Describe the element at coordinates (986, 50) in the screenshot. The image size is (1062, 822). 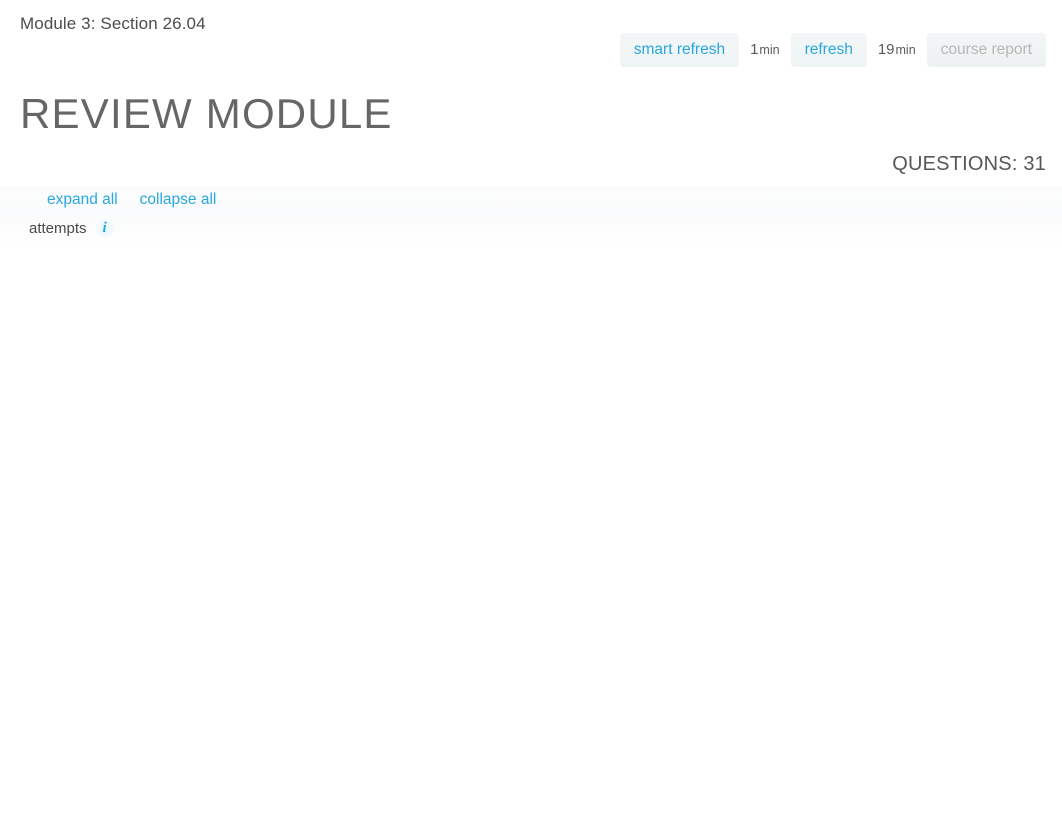
I see `course-report-button: course report` at that location.